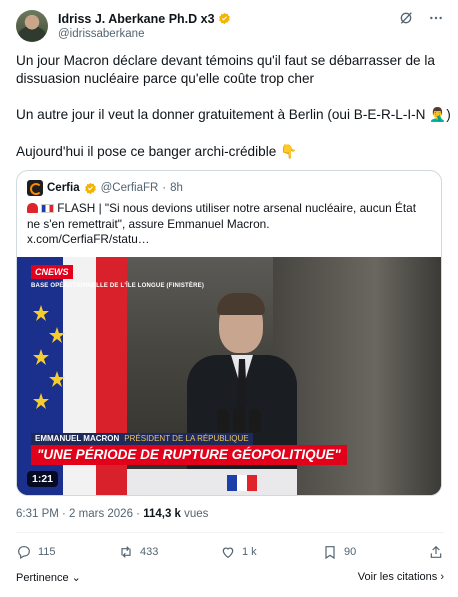 The height and width of the screenshot is (597, 458). I want to click on quoted-author-handle: @CerfiaFR, so click(130, 188).